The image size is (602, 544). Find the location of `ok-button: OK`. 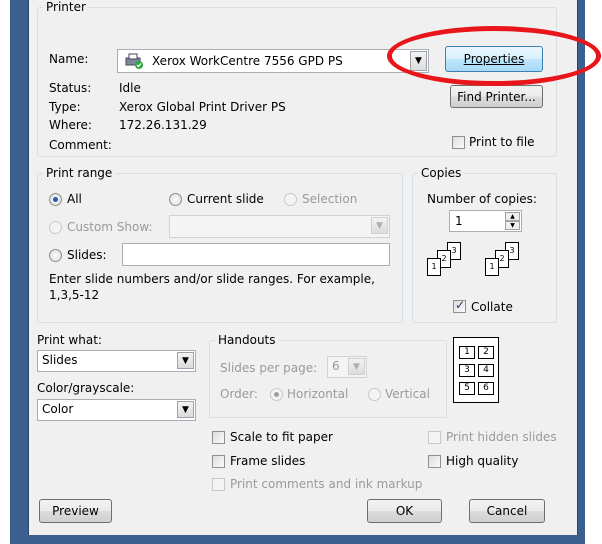

ok-button: OK is located at coordinates (404, 511).